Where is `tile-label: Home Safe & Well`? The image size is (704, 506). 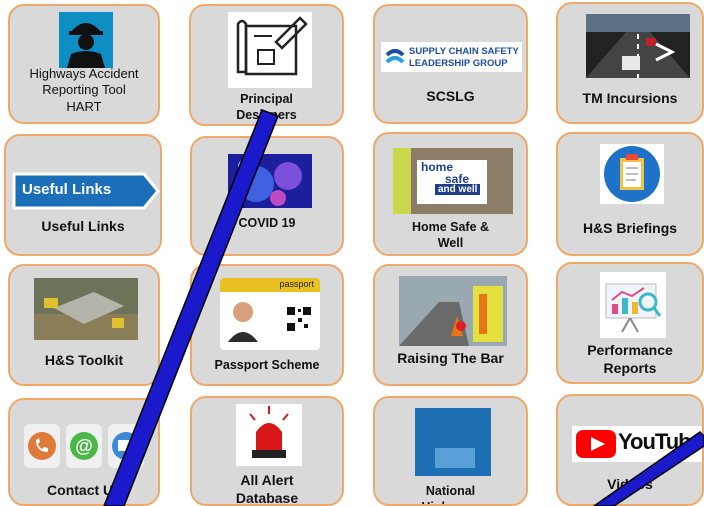
tile-label: Home Safe & Well is located at coordinates (450, 235).